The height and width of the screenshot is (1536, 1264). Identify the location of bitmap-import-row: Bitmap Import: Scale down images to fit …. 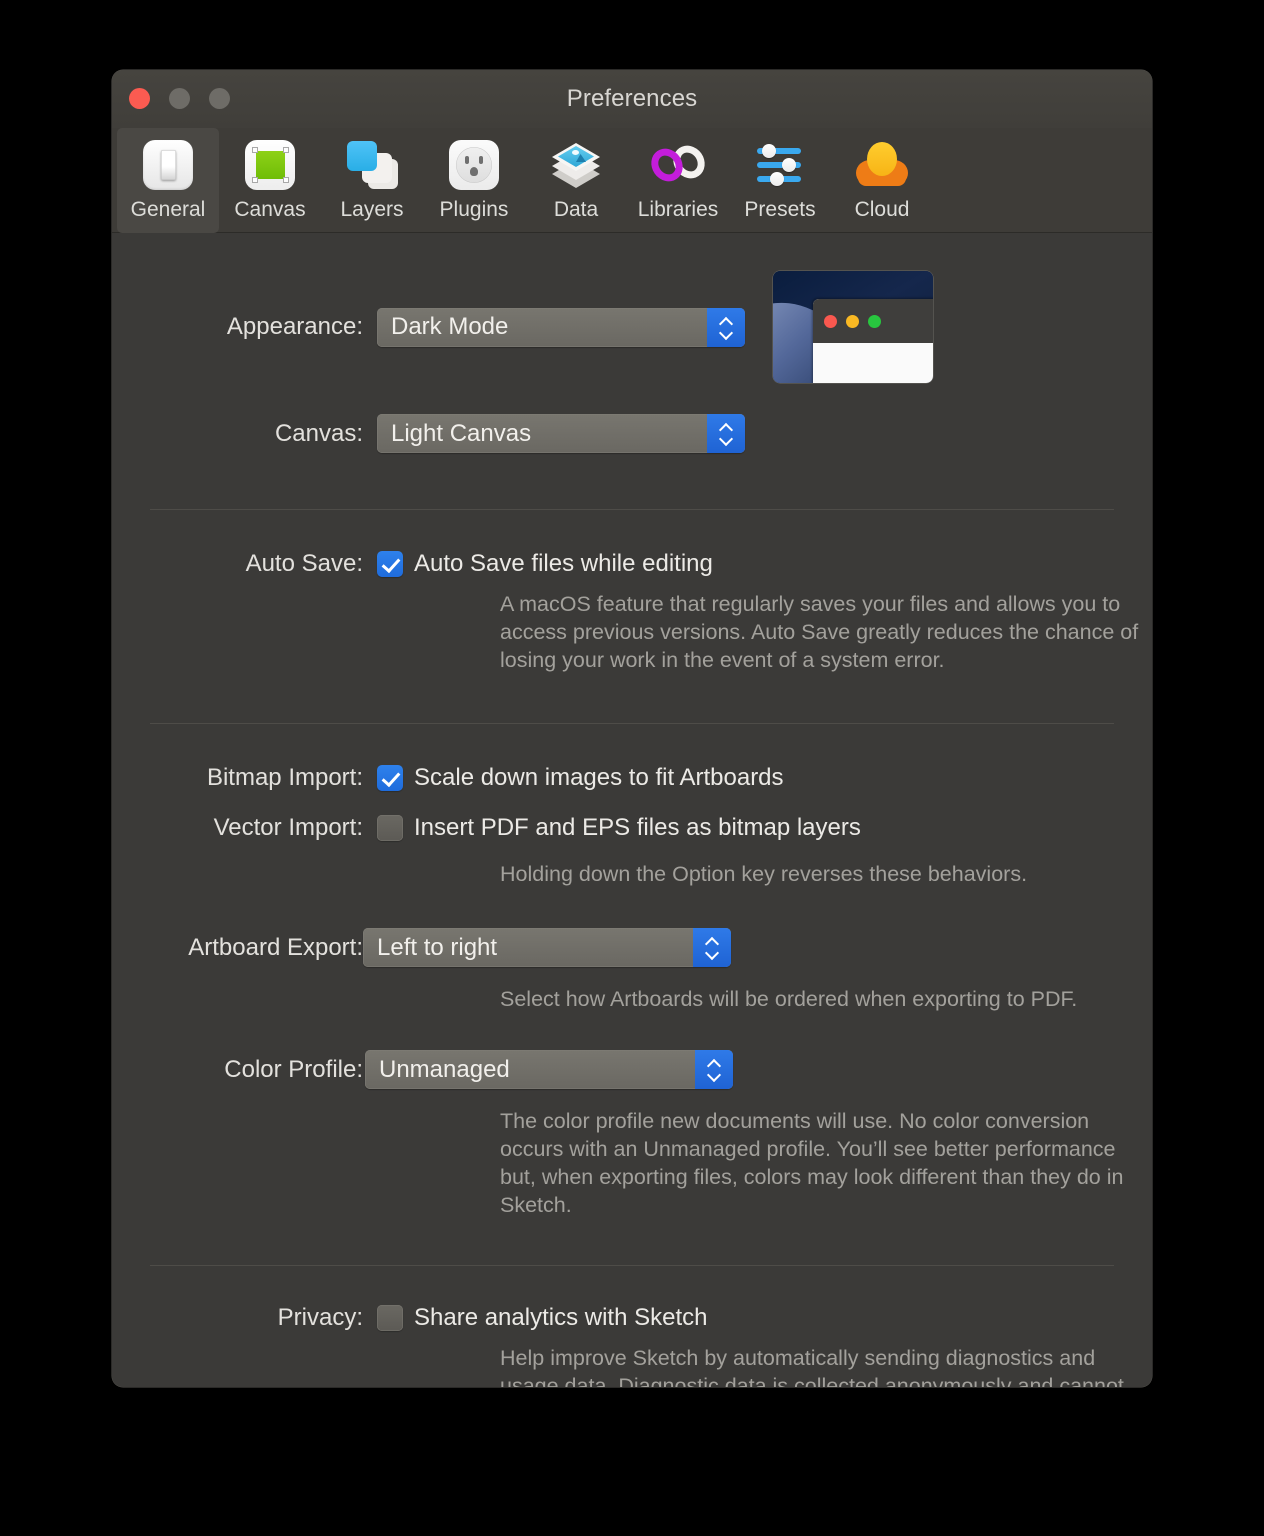
(632, 778).